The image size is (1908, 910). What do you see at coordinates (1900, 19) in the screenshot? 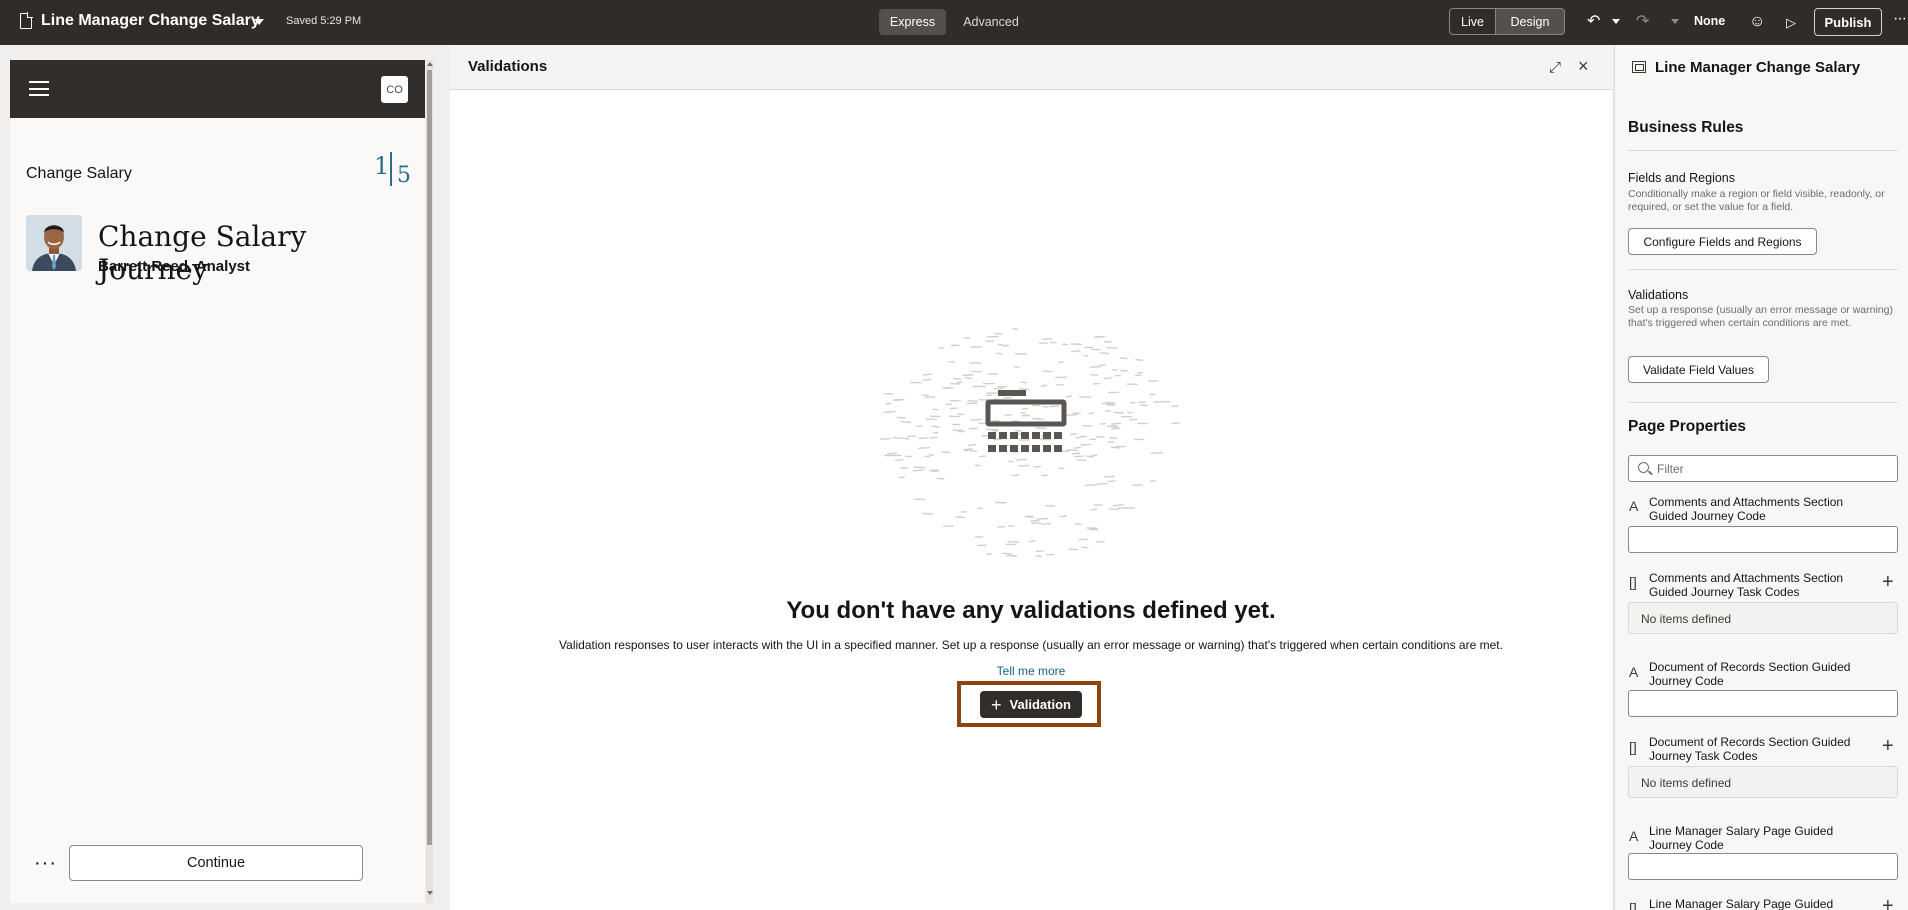
I see `more-icon: ···` at bounding box center [1900, 19].